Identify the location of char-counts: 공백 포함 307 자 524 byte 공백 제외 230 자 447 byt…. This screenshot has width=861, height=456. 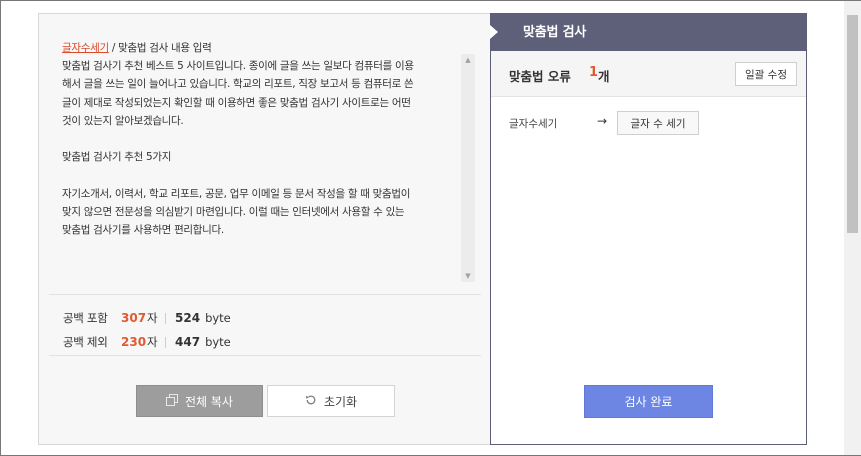
(147, 330).